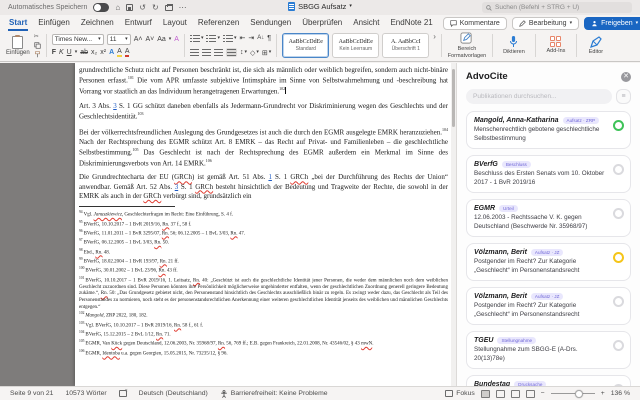  Describe the element at coordinates (206, 52) in the screenshot. I see `align-center-button` at that location.